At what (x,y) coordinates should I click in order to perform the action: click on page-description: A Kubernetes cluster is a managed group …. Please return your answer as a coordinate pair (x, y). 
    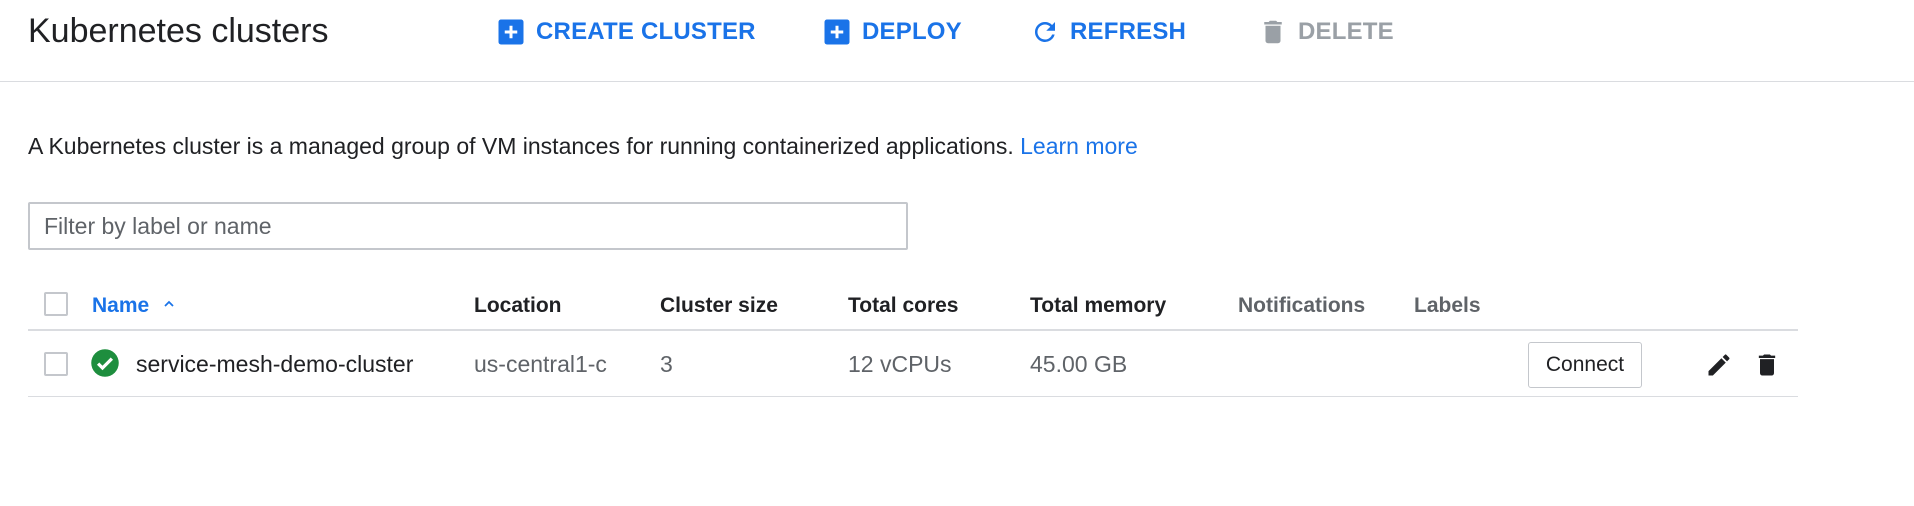
    Looking at the image, I should click on (583, 146).